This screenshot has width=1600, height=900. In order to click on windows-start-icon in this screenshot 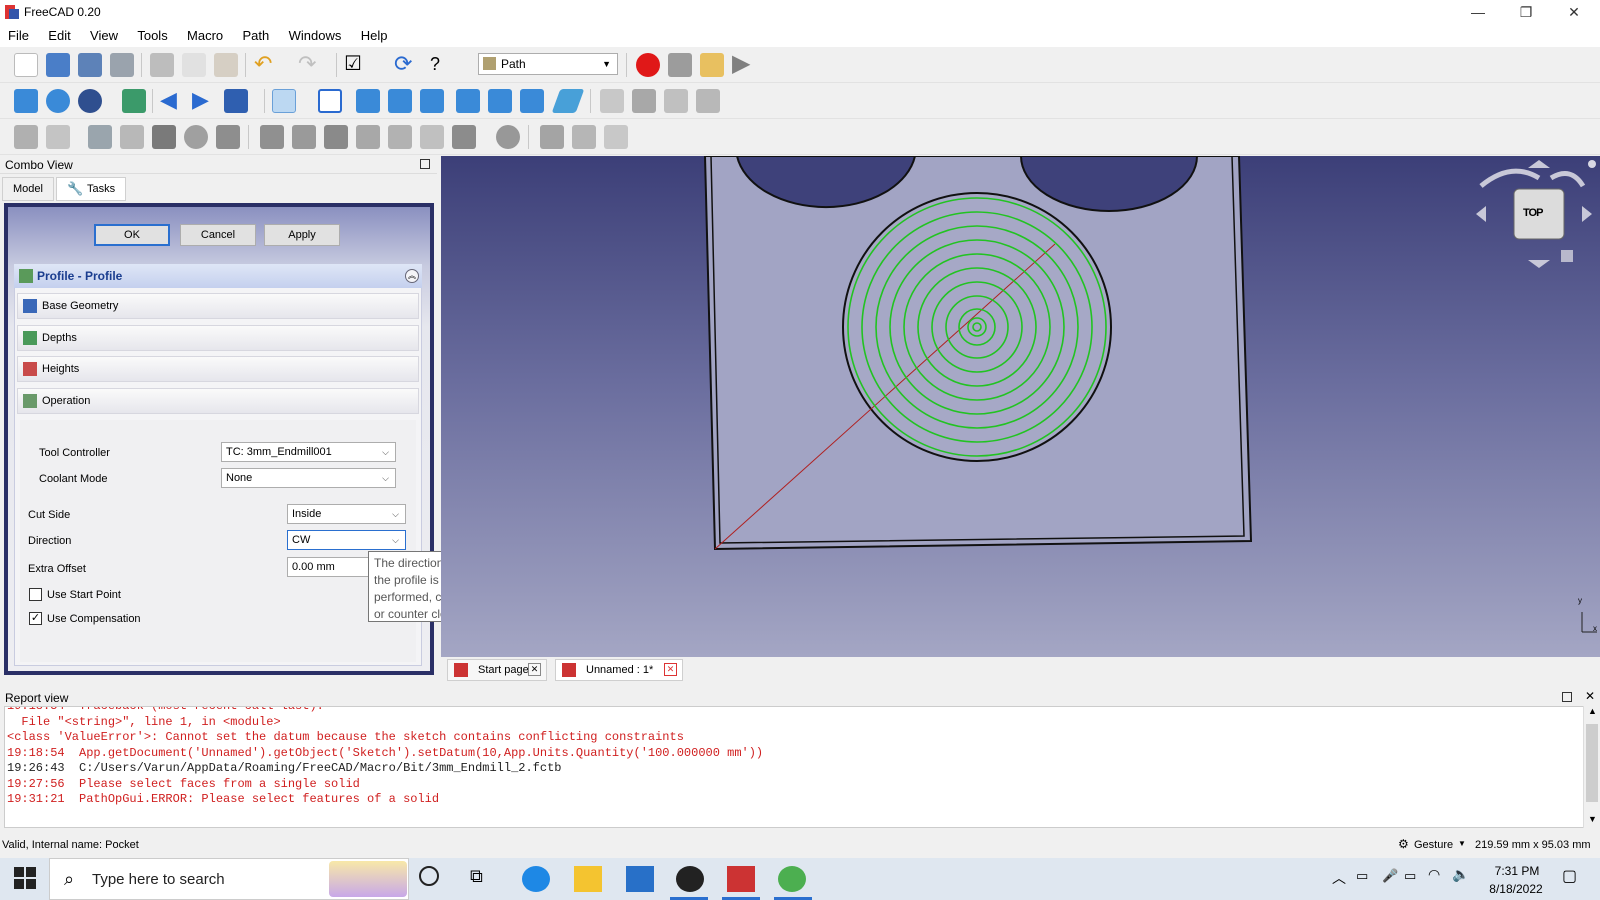, I will do `click(25, 878)`.